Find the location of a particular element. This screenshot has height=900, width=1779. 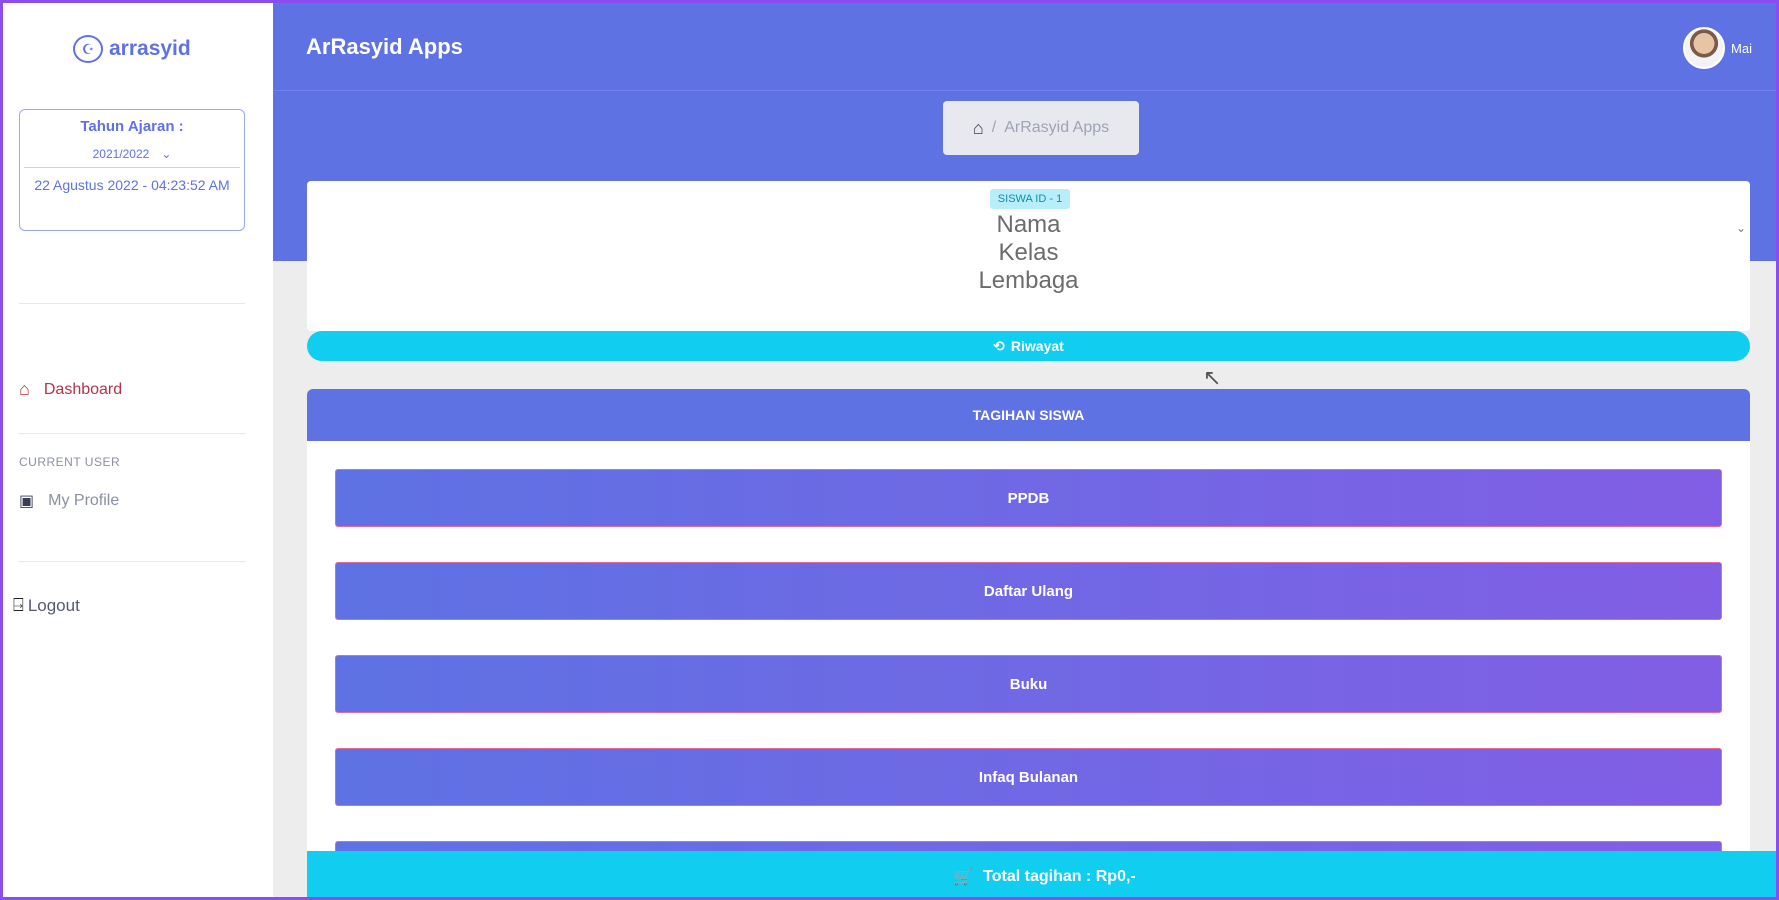

id-card-icon: ▣ is located at coordinates (27, 501).